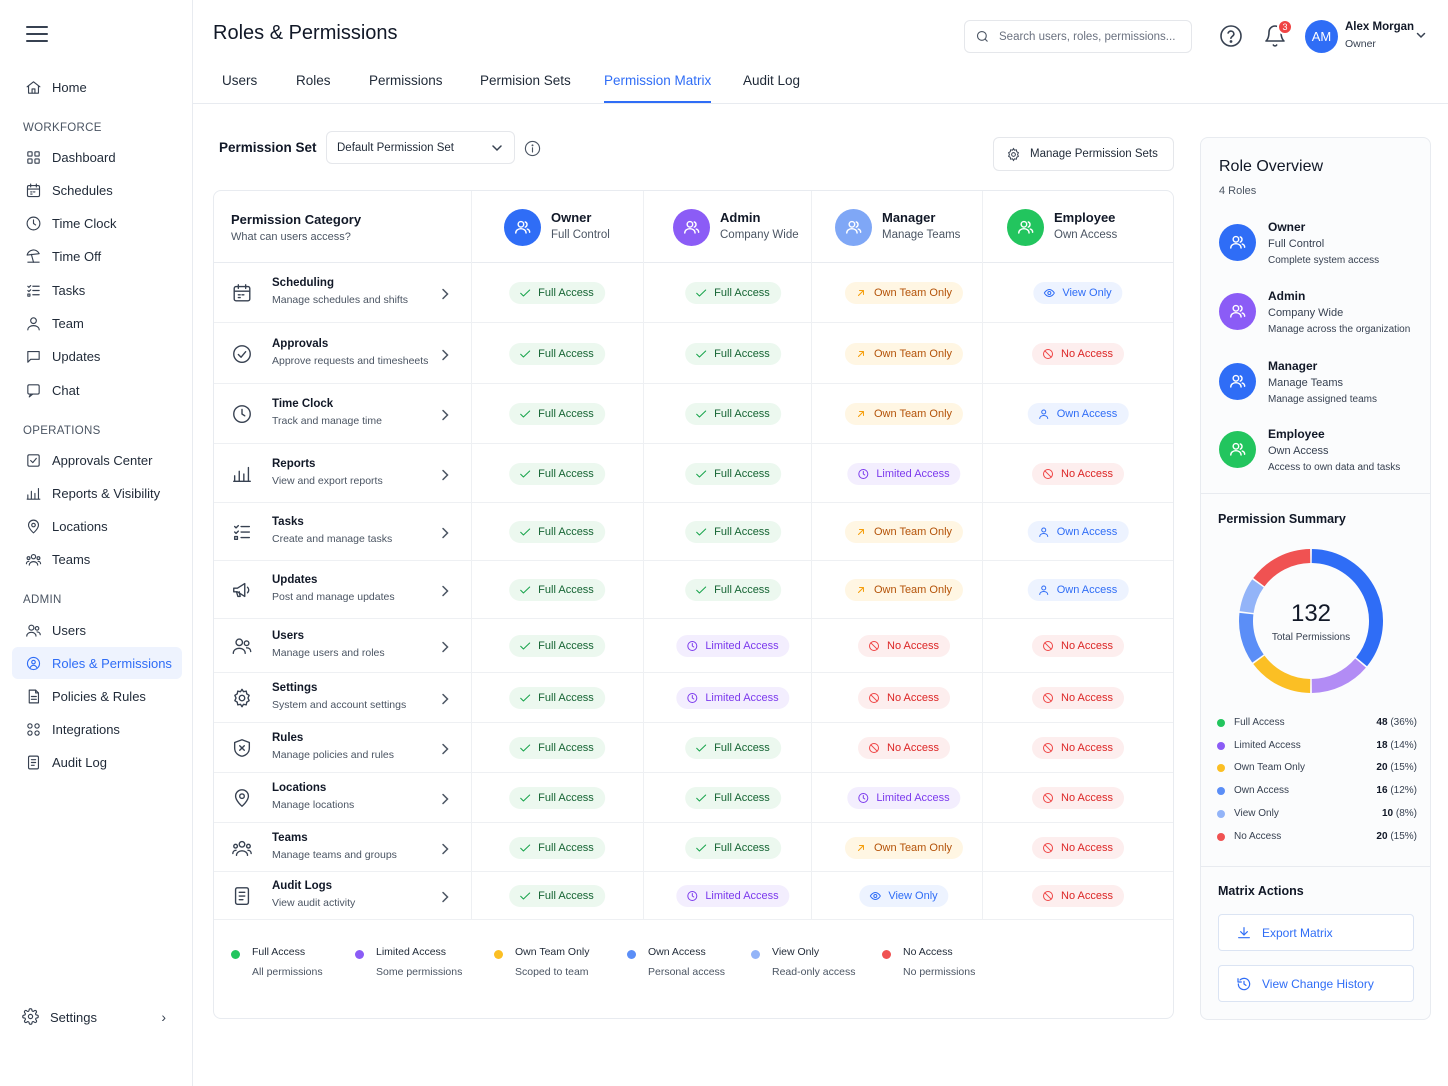 This screenshot has height=1086, width=1448. Describe the element at coordinates (1321, 36) in the screenshot. I see `avatar: AM` at that location.